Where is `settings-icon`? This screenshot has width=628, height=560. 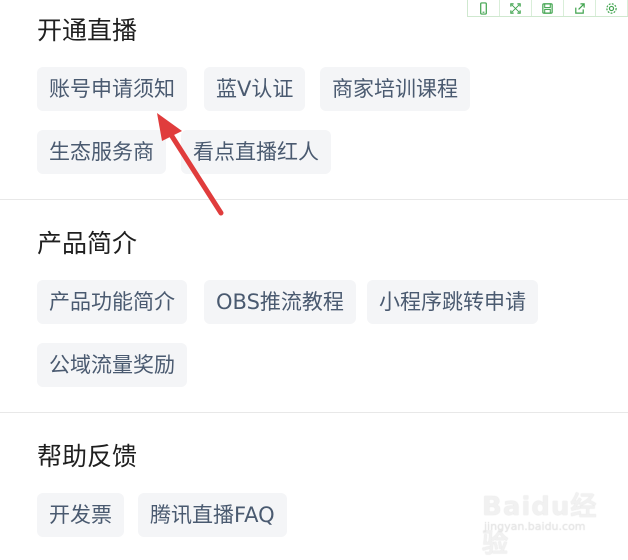 settings-icon is located at coordinates (612, 8).